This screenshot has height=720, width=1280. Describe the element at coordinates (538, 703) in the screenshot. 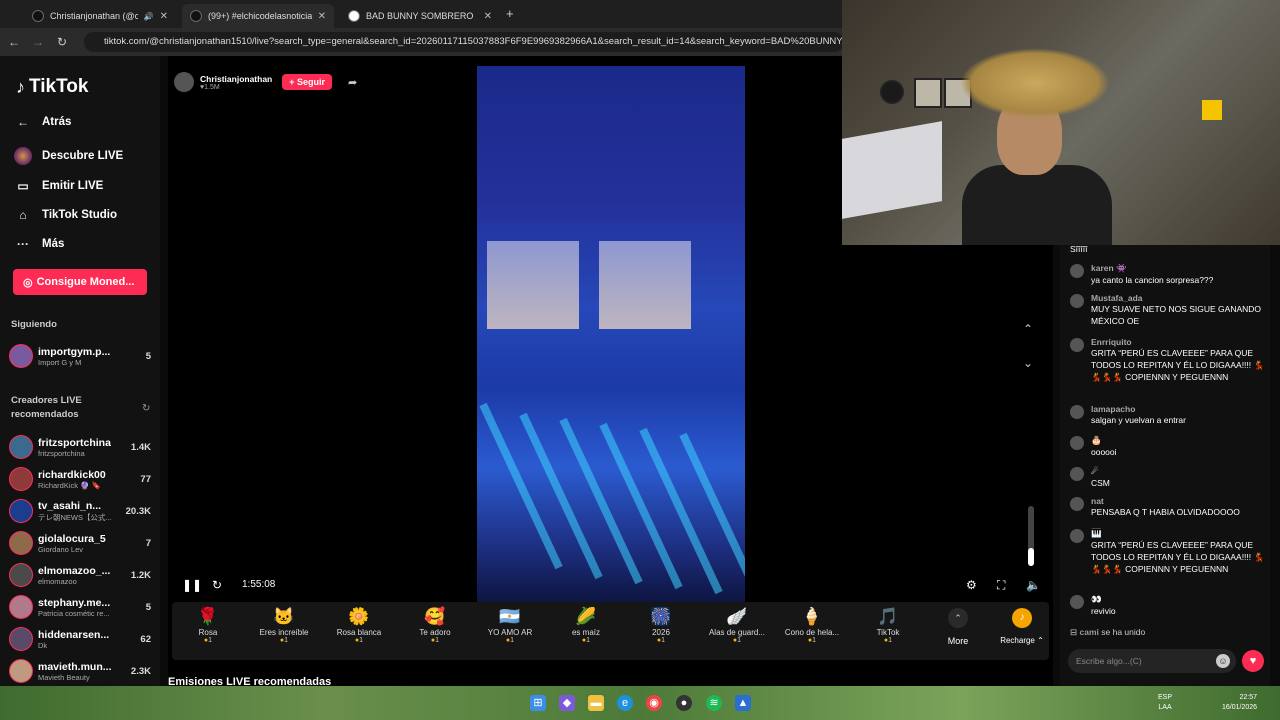

I see `windows-start-icon: ⊞` at that location.